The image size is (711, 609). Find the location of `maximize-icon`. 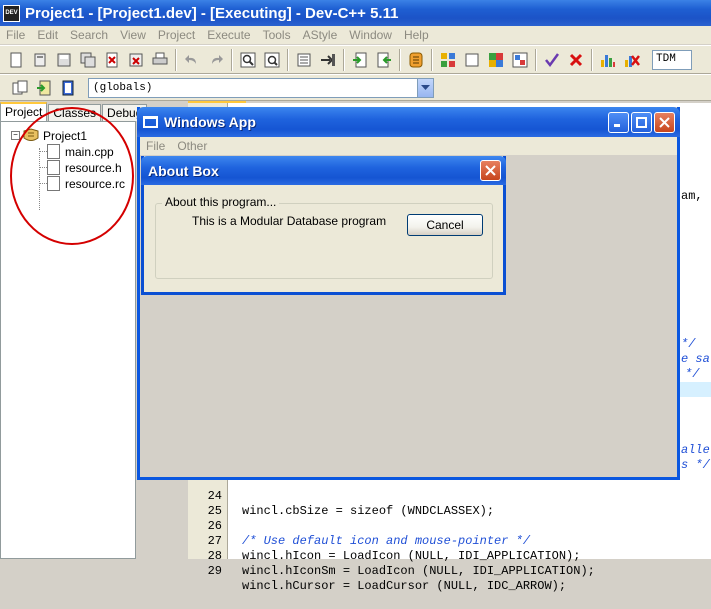

maximize-icon is located at coordinates (641, 122).